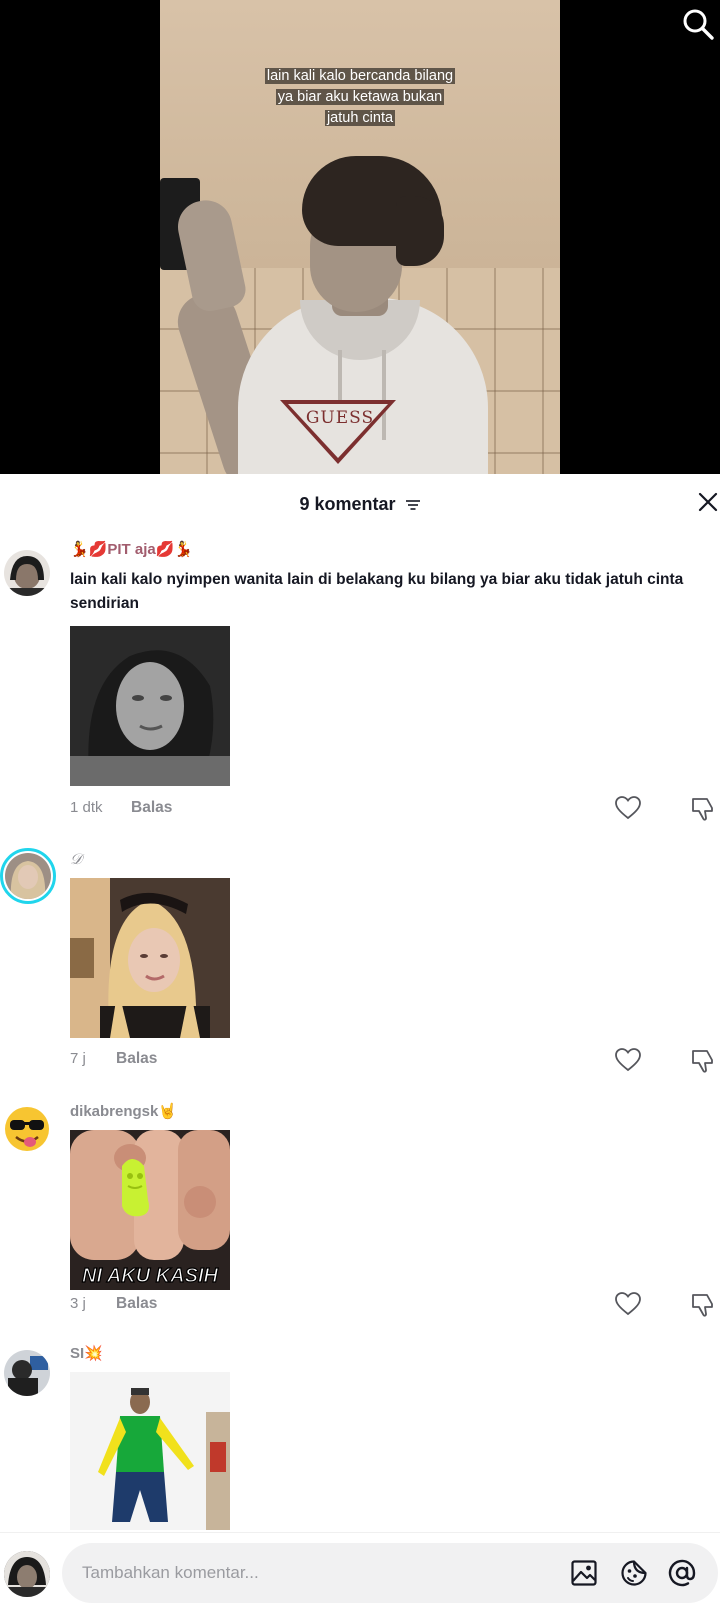 The height and width of the screenshot is (1612, 720). I want to click on comment-username: 𝒟, so click(76, 859).